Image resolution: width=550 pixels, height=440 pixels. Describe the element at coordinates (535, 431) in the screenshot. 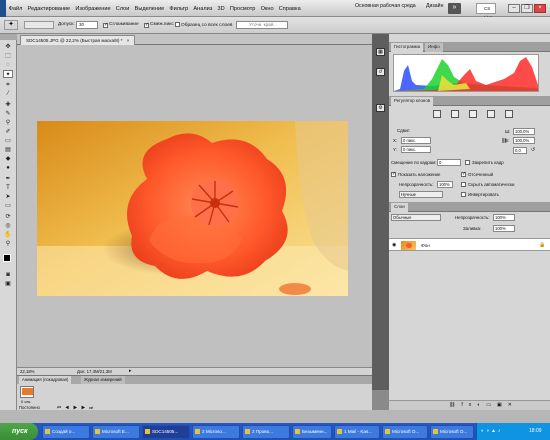

I see `clock: 18:09` at that location.